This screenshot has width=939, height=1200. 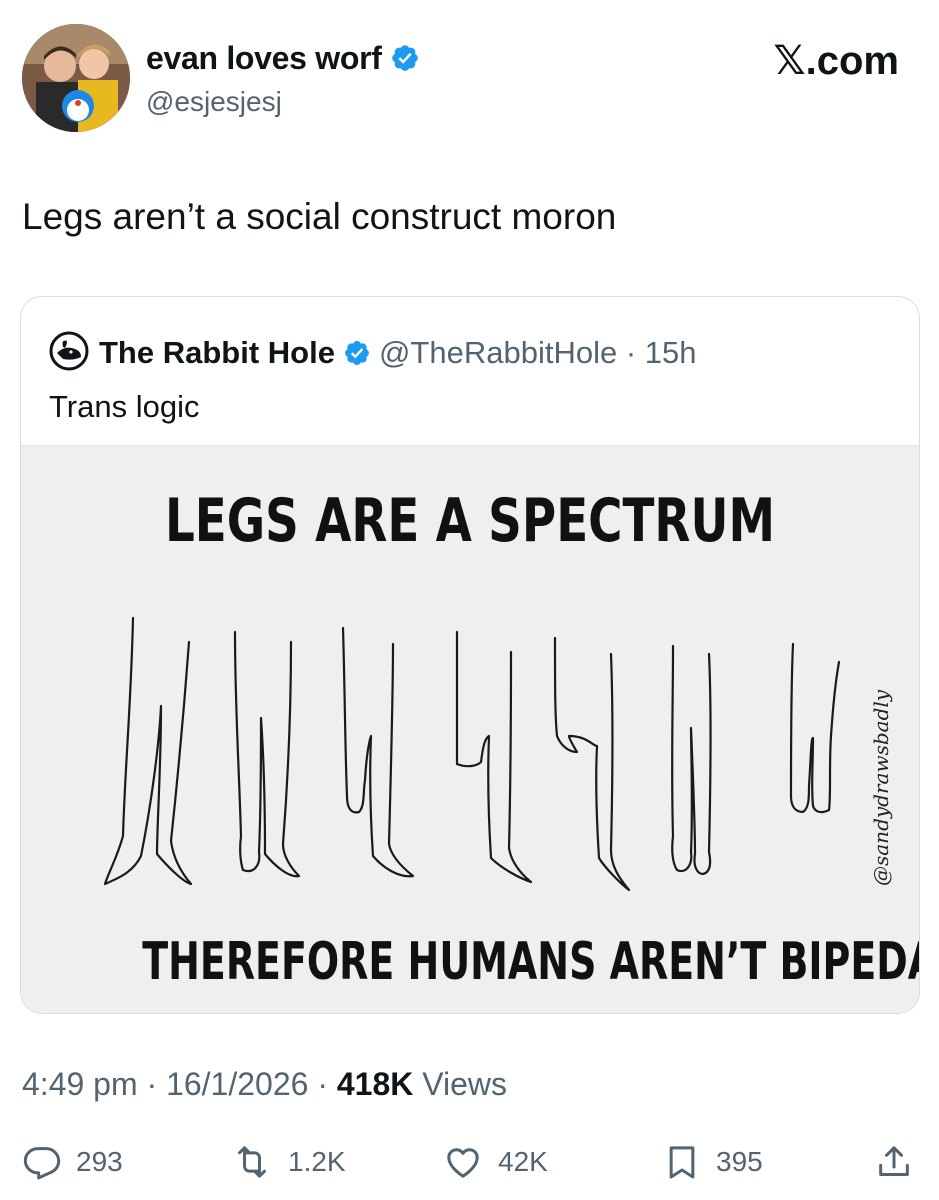 What do you see at coordinates (72, 1162) in the screenshot?
I see `reply-button: 293` at bounding box center [72, 1162].